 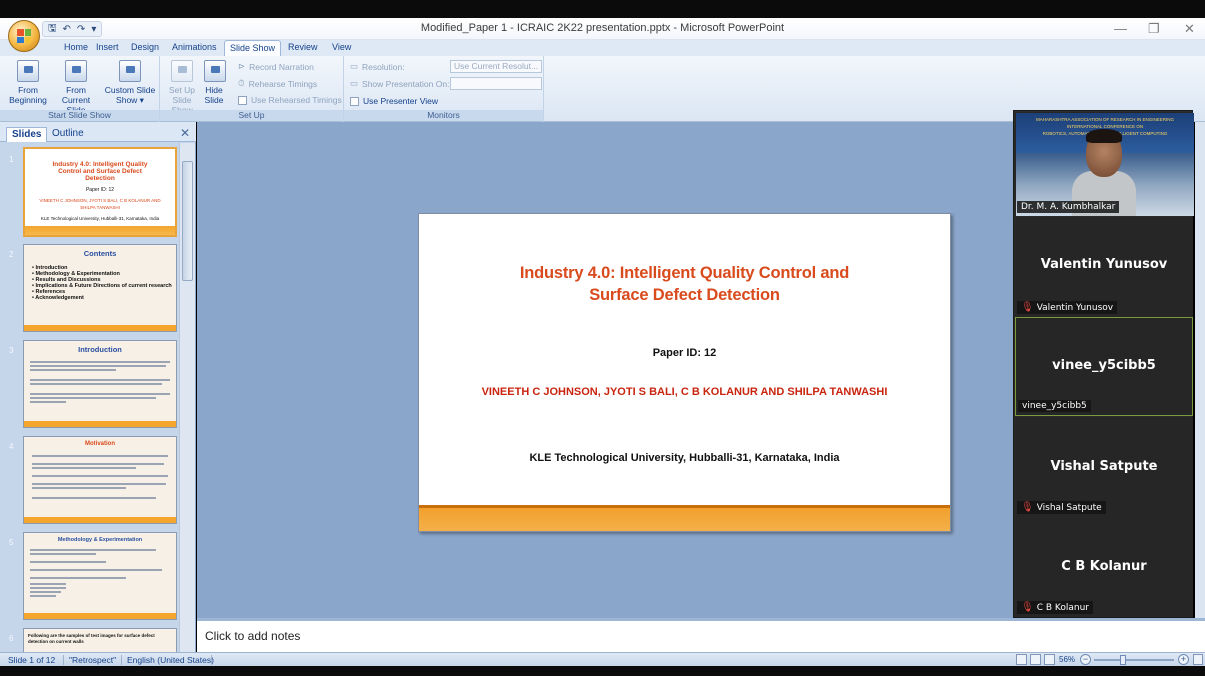 I want to click on custom-slide-show-button: Custom Slide Show ▾, so click(x=130, y=82).